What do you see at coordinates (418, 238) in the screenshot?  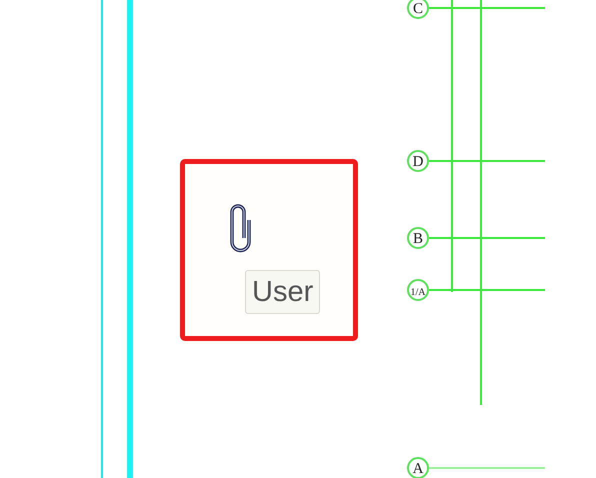 I see `grid-bubble: B` at bounding box center [418, 238].